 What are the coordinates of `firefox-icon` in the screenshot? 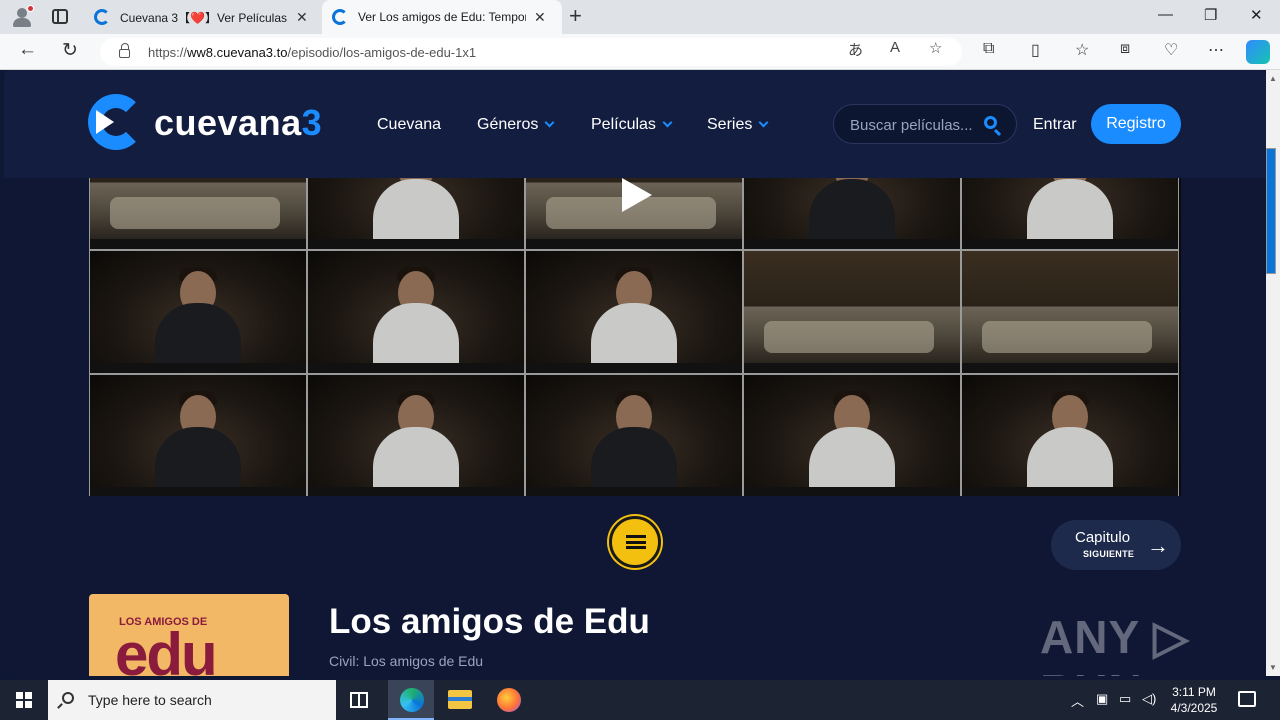 It's located at (509, 700).